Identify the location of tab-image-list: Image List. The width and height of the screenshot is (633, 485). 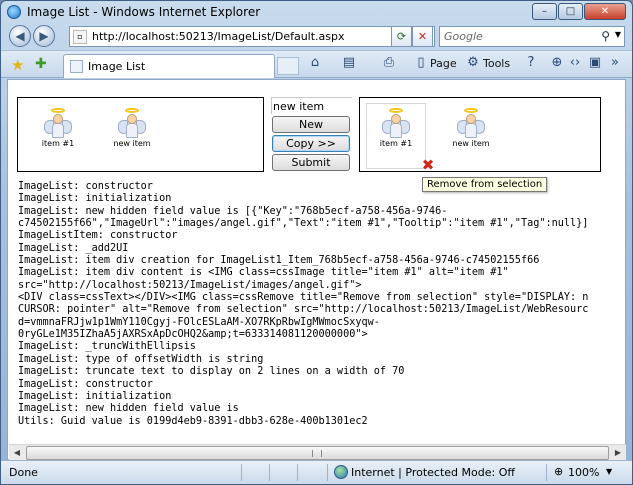
(169, 66).